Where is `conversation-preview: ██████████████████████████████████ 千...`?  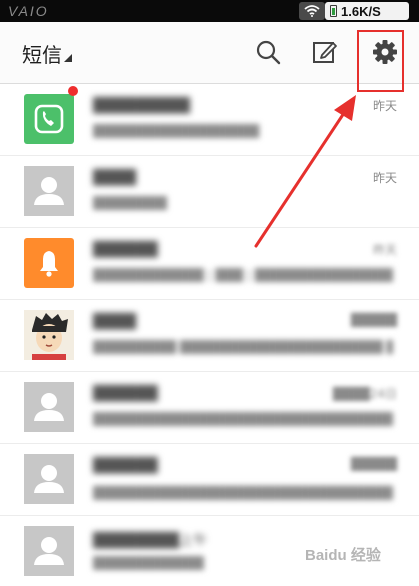
conversation-preview: ██████████████████████████████████ 千... is located at coordinates (243, 493).